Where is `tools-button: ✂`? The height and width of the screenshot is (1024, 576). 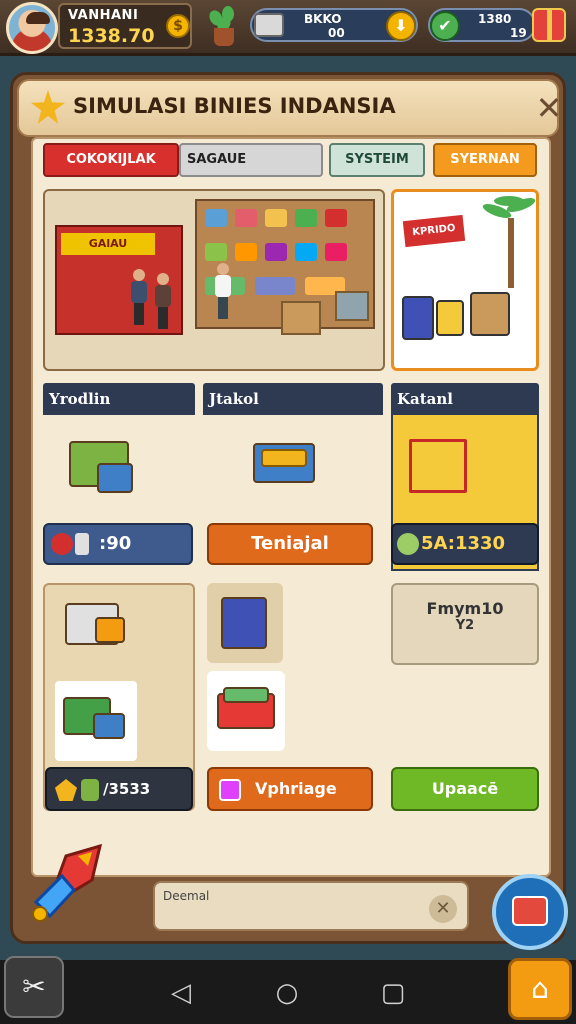
tools-button: ✂ is located at coordinates (34, 987).